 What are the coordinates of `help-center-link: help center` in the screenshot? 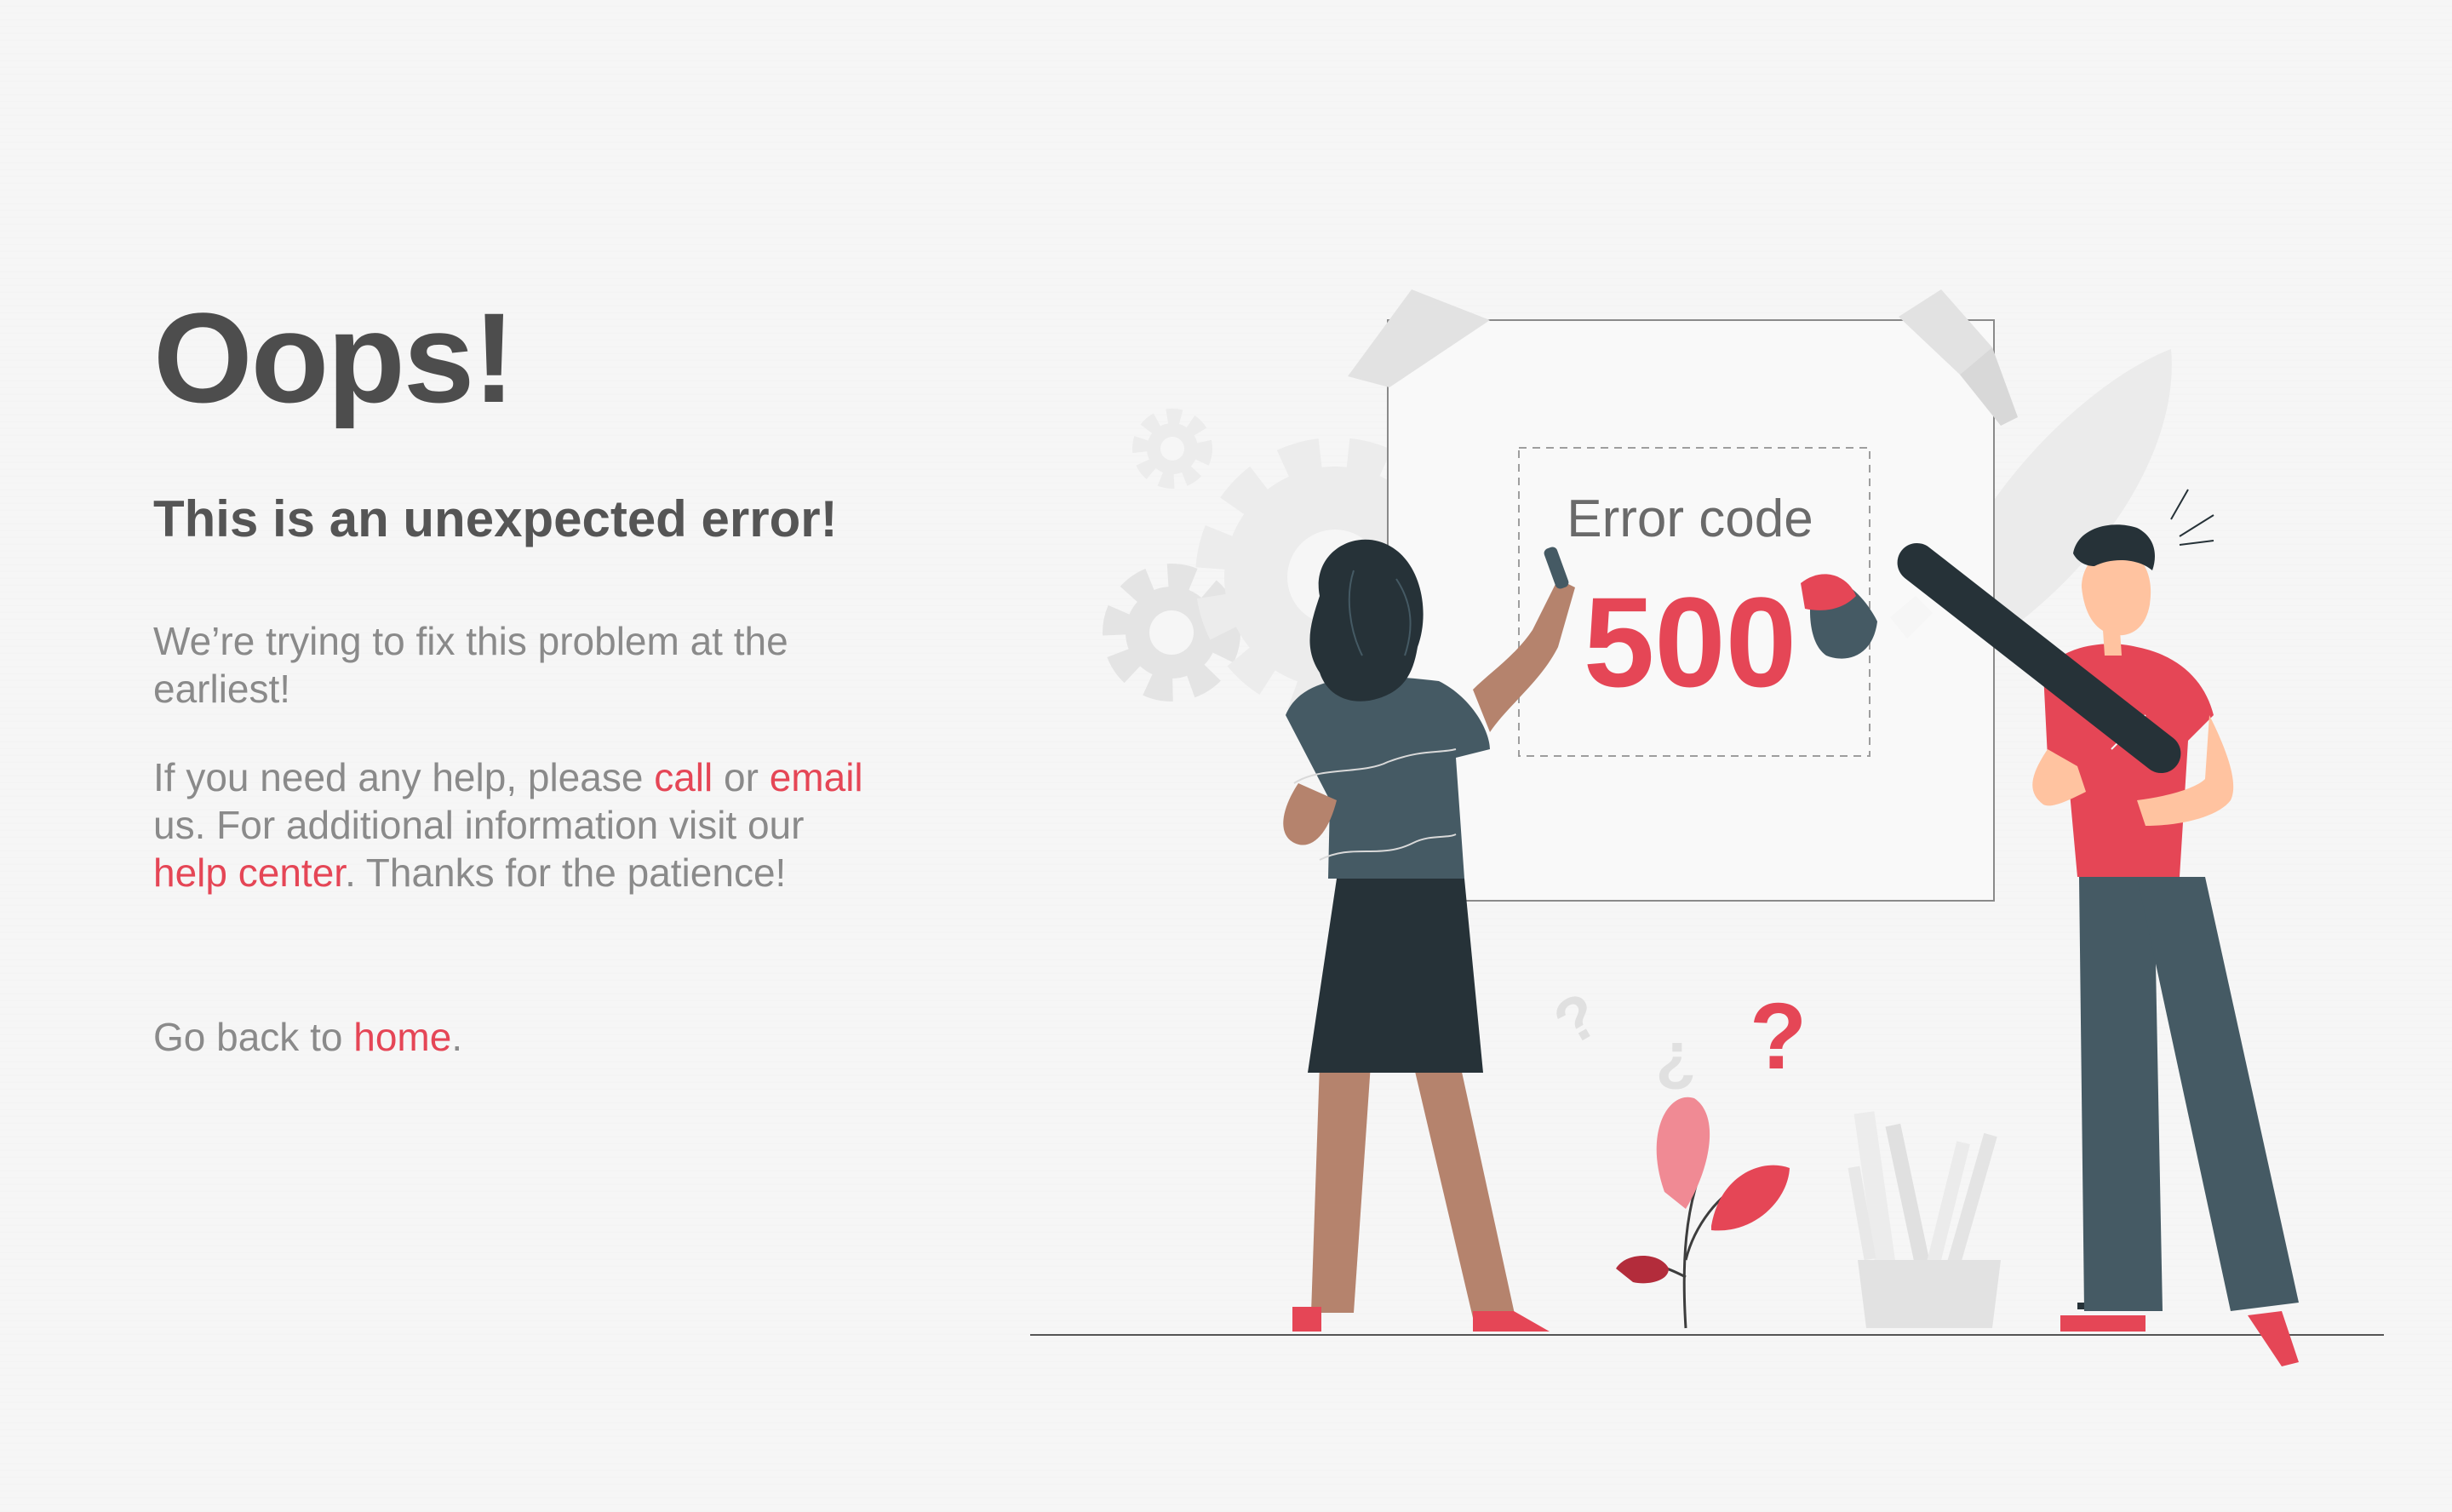 It's located at (249, 872).